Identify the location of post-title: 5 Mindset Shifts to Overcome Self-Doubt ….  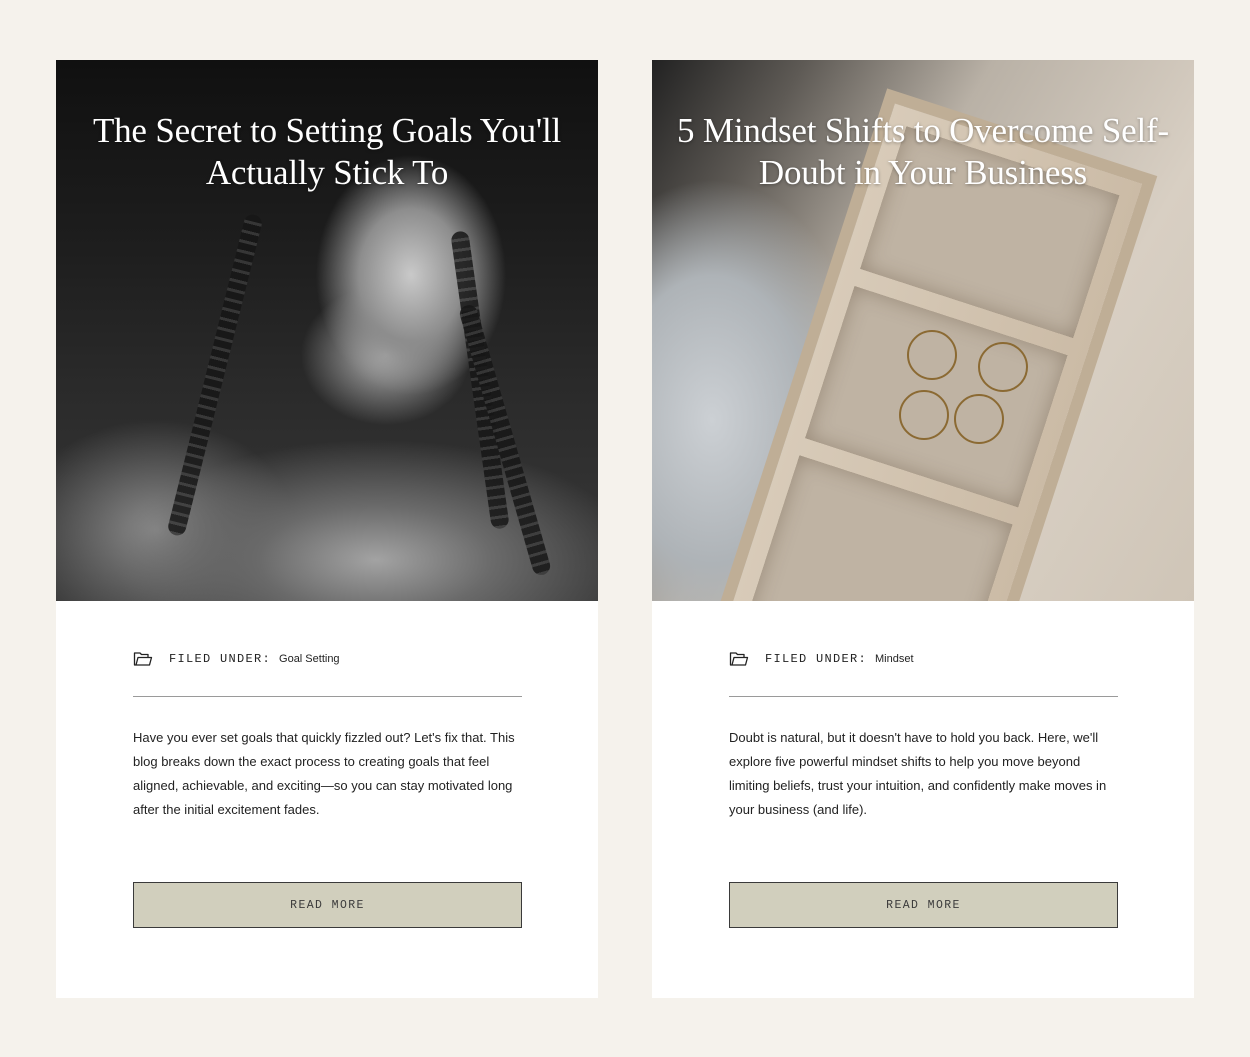
(923, 152).